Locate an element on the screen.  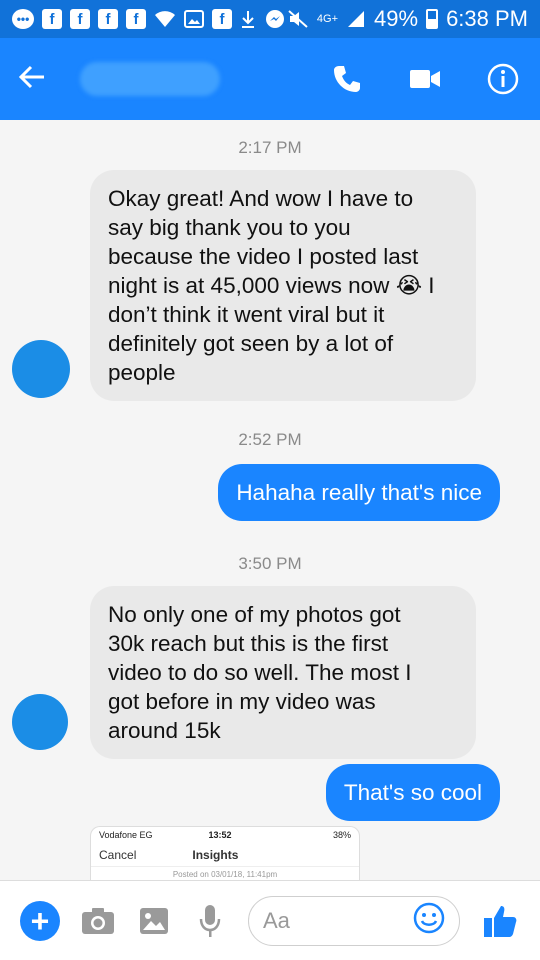
wifi-icon is located at coordinates (165, 19).